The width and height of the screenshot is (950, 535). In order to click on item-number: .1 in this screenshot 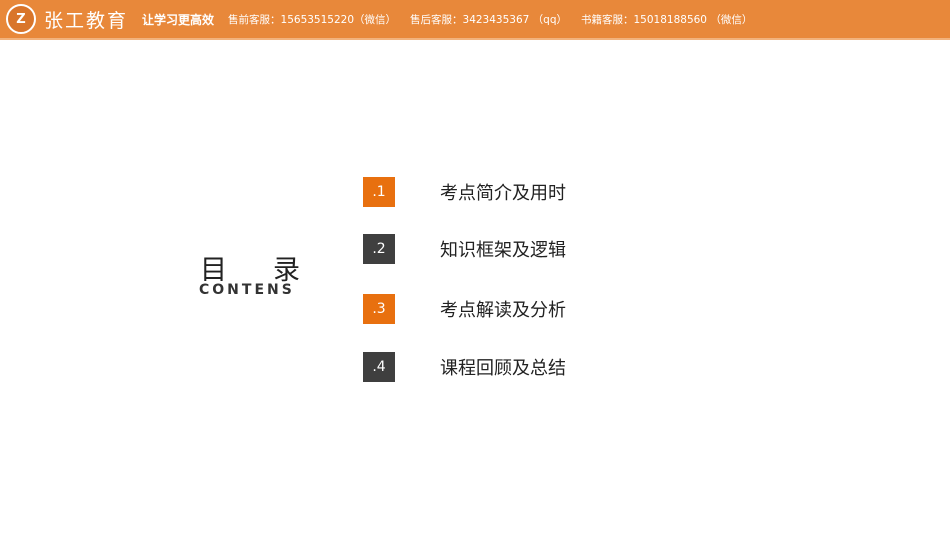, I will do `click(379, 192)`.